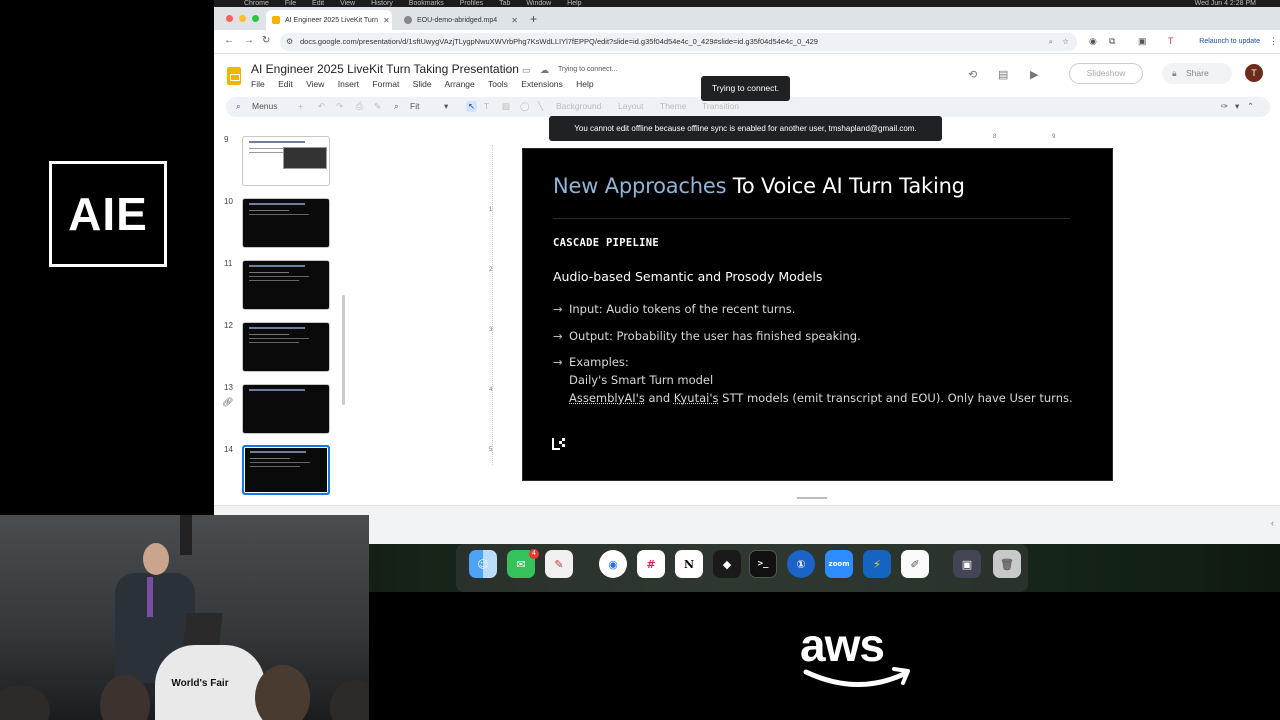 Image resolution: width=1280 pixels, height=720 pixels. I want to click on meet-camera-icon: ▶, so click(1034, 74).